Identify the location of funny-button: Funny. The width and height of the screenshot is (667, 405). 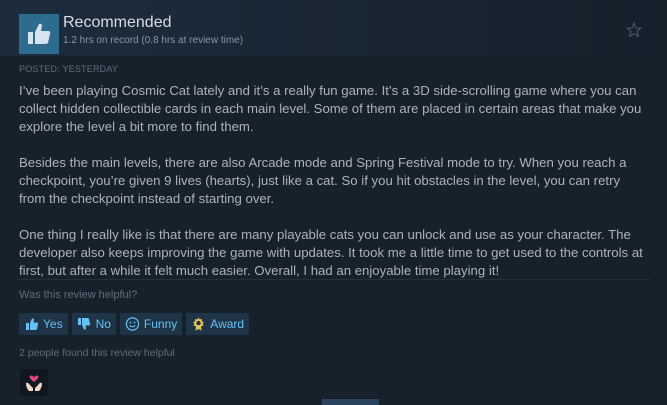
(151, 324).